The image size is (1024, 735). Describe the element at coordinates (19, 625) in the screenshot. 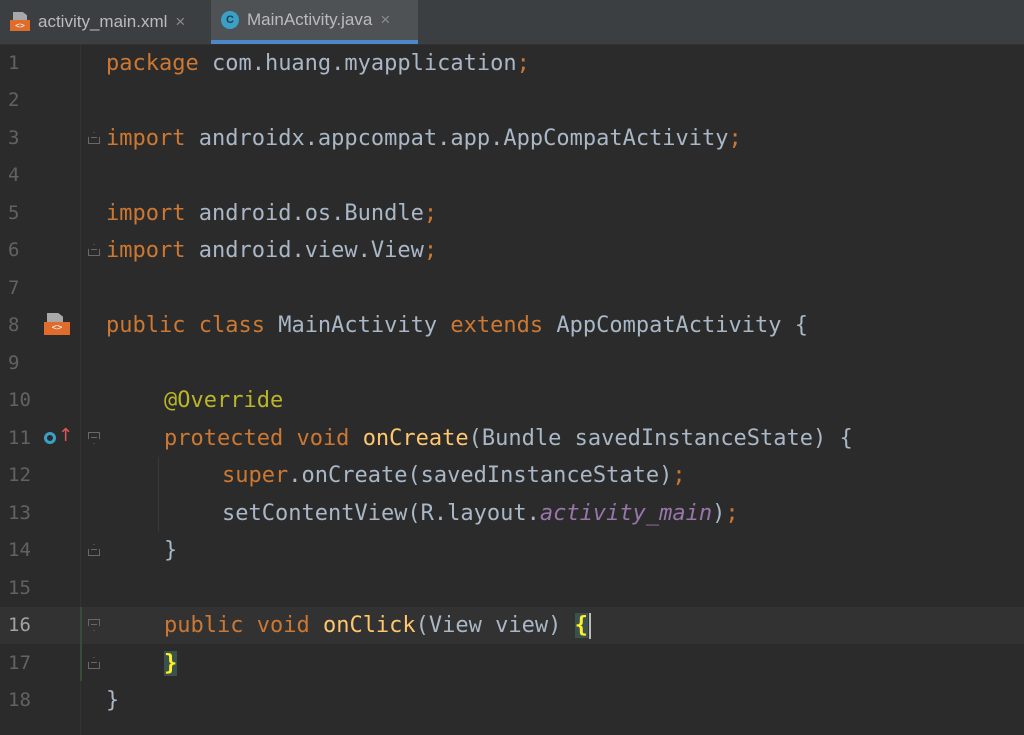

I see `line-number: 16` at that location.